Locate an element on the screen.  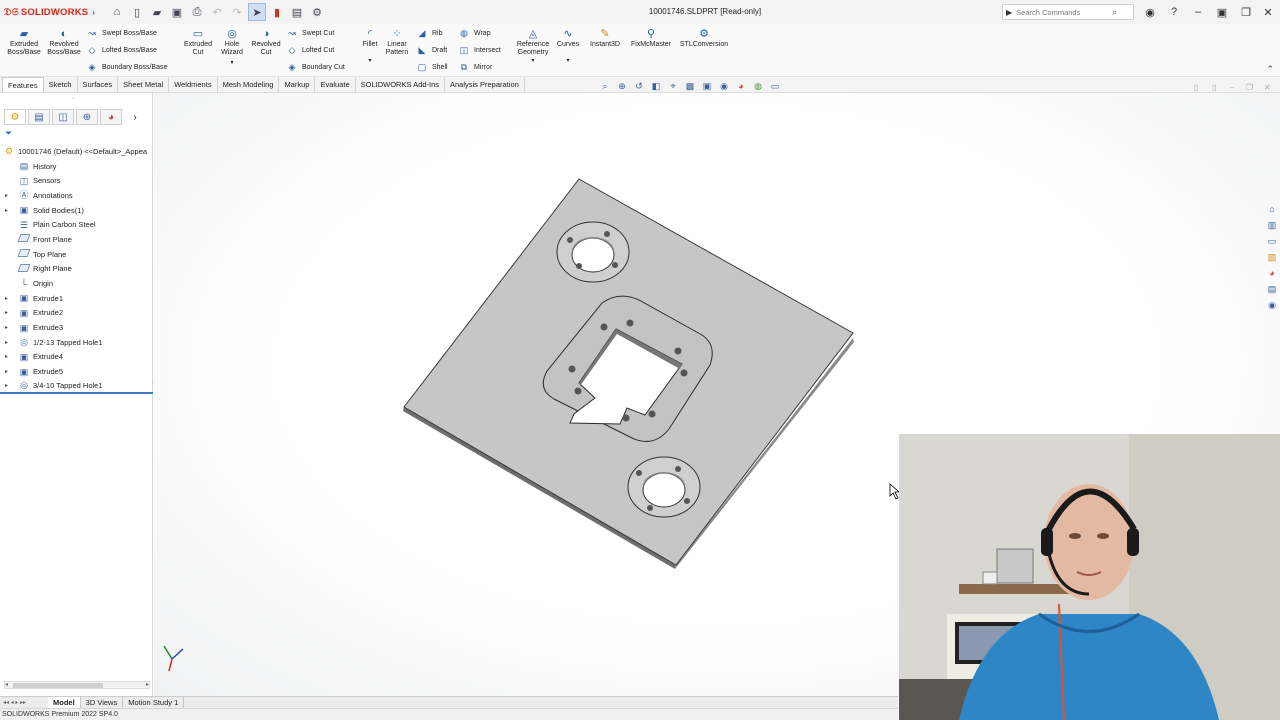
tab-weldments: Weldments is located at coordinates (193, 84).